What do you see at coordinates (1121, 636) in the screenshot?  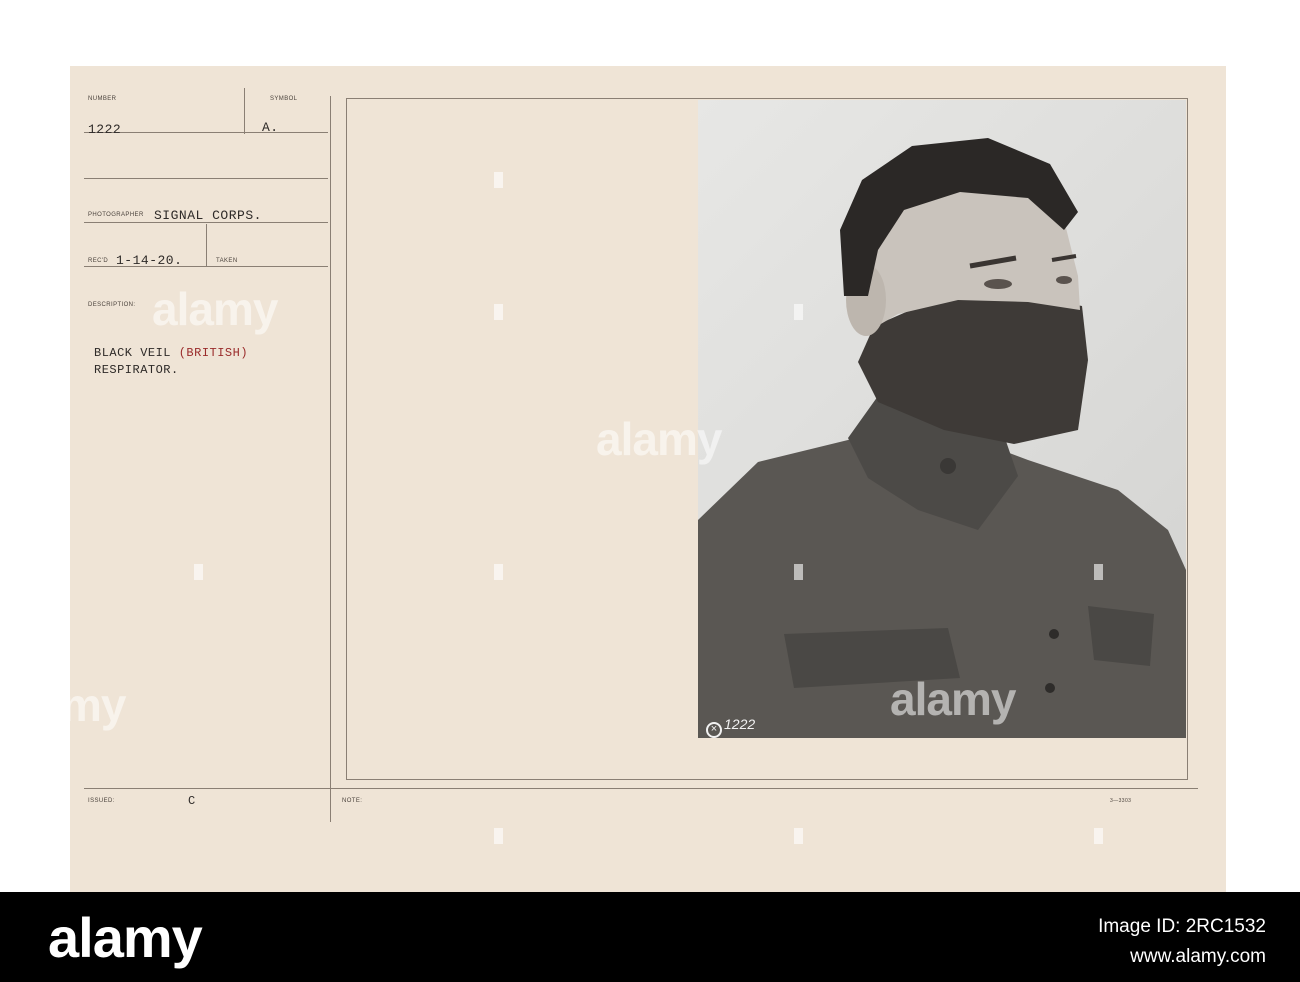 I see `pocket-flap-right` at bounding box center [1121, 636].